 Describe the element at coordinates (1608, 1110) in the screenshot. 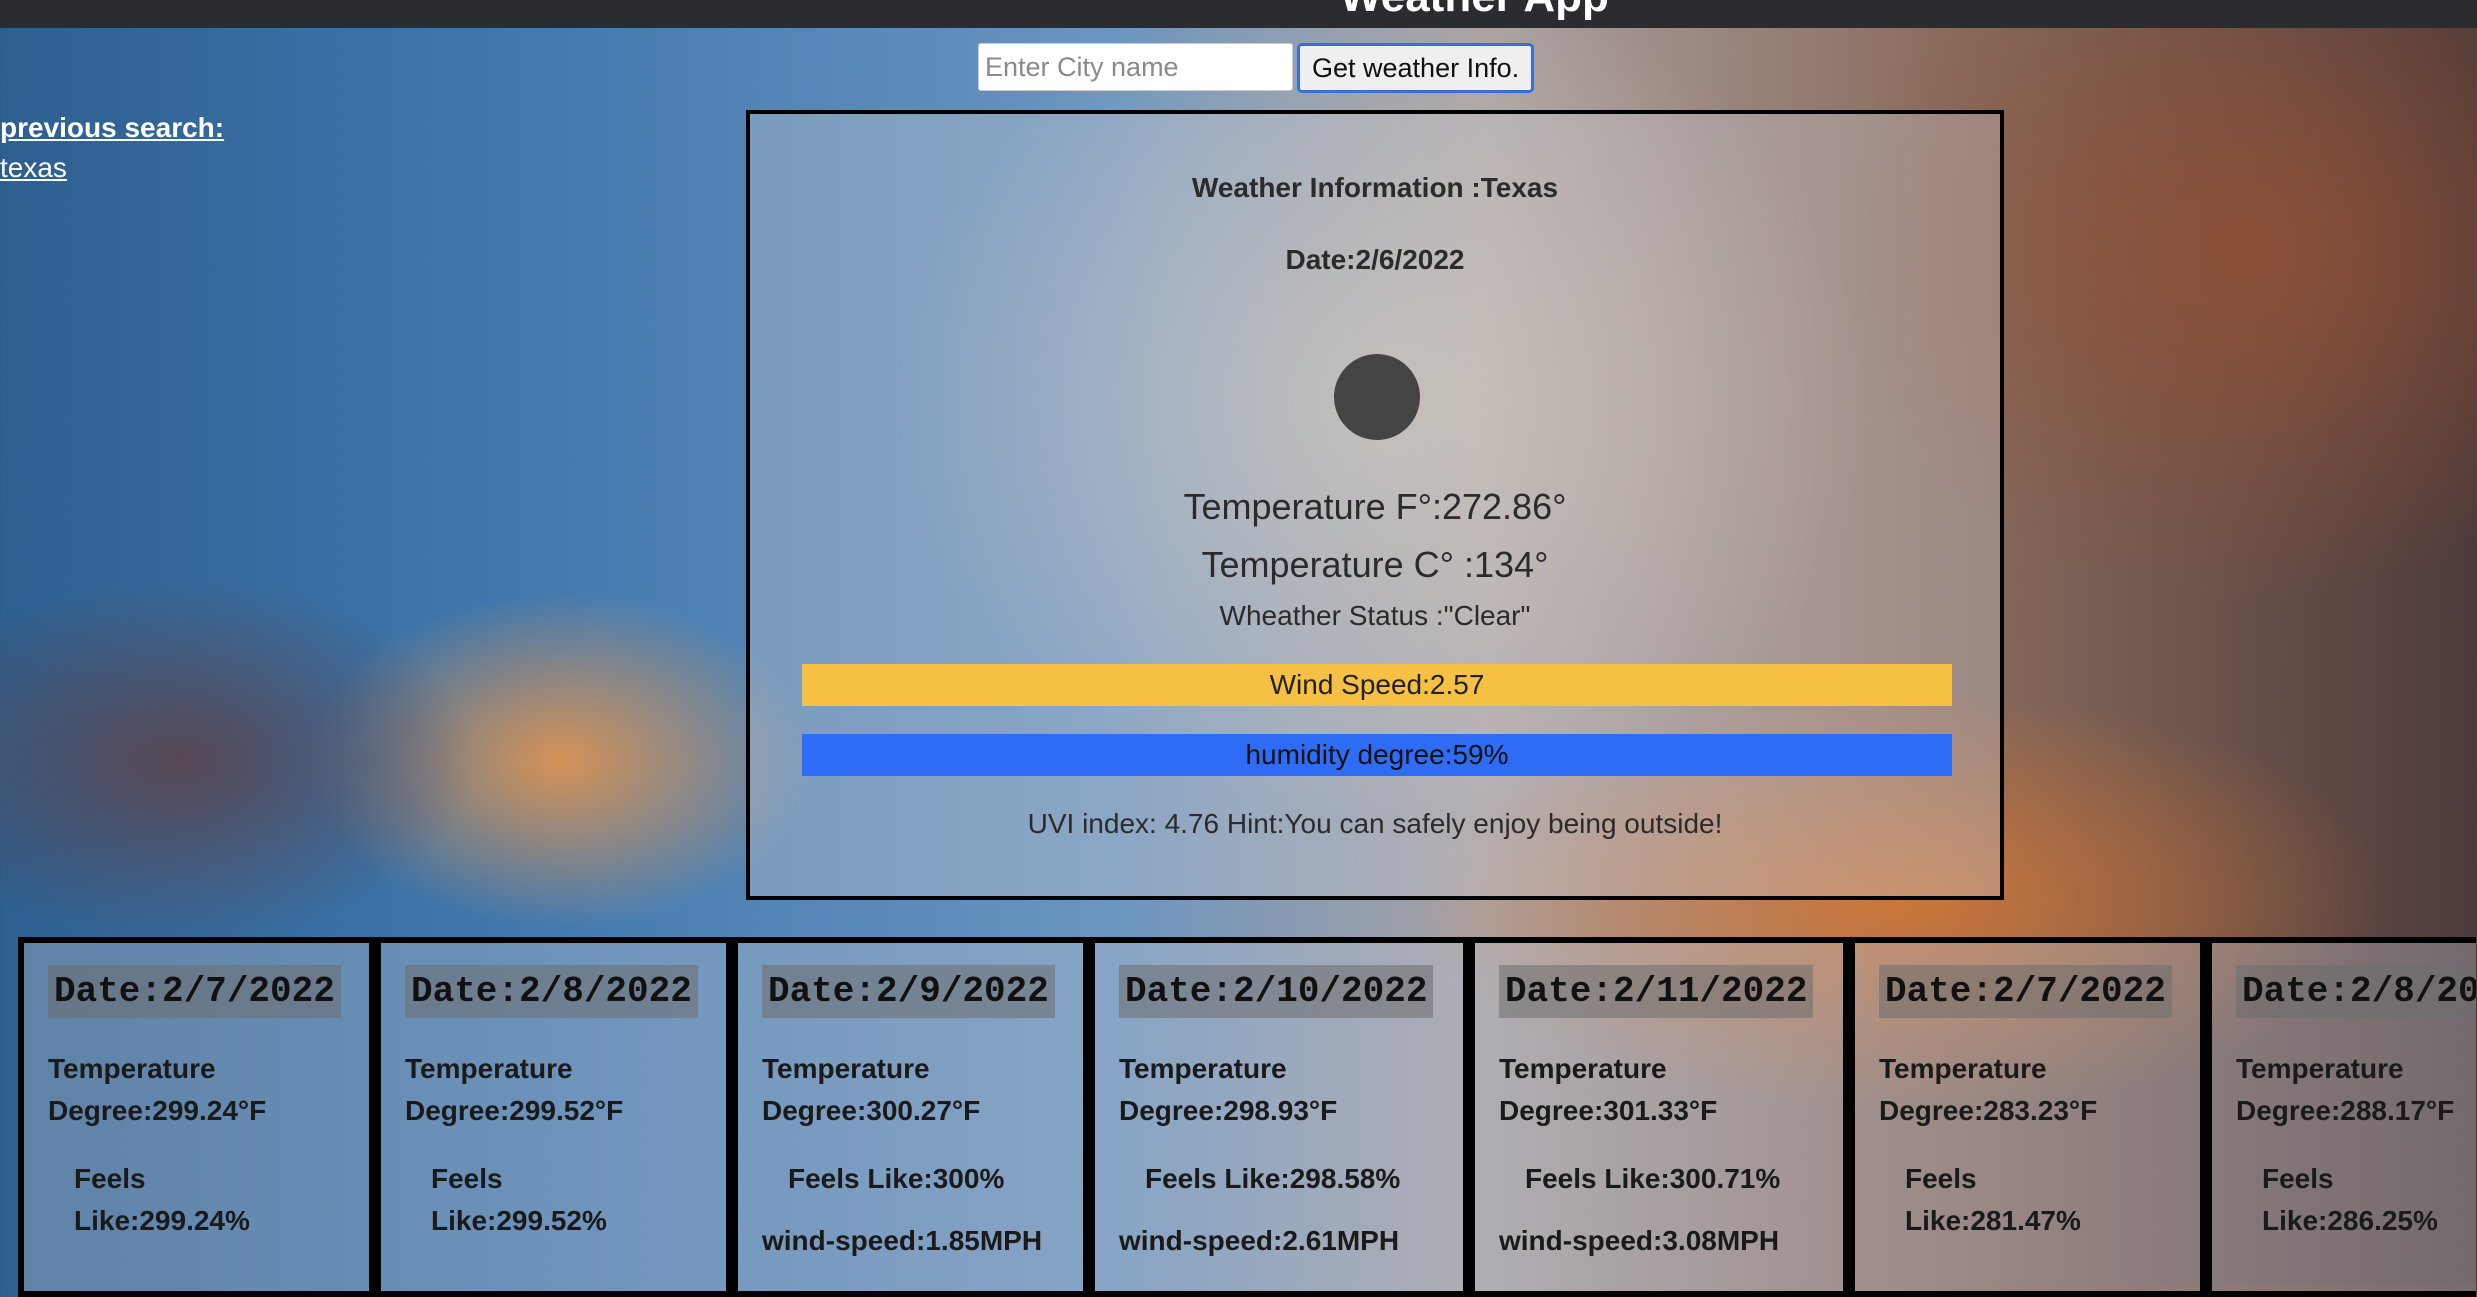

I see `forecast-temp-value: Degree:301.33°F` at that location.